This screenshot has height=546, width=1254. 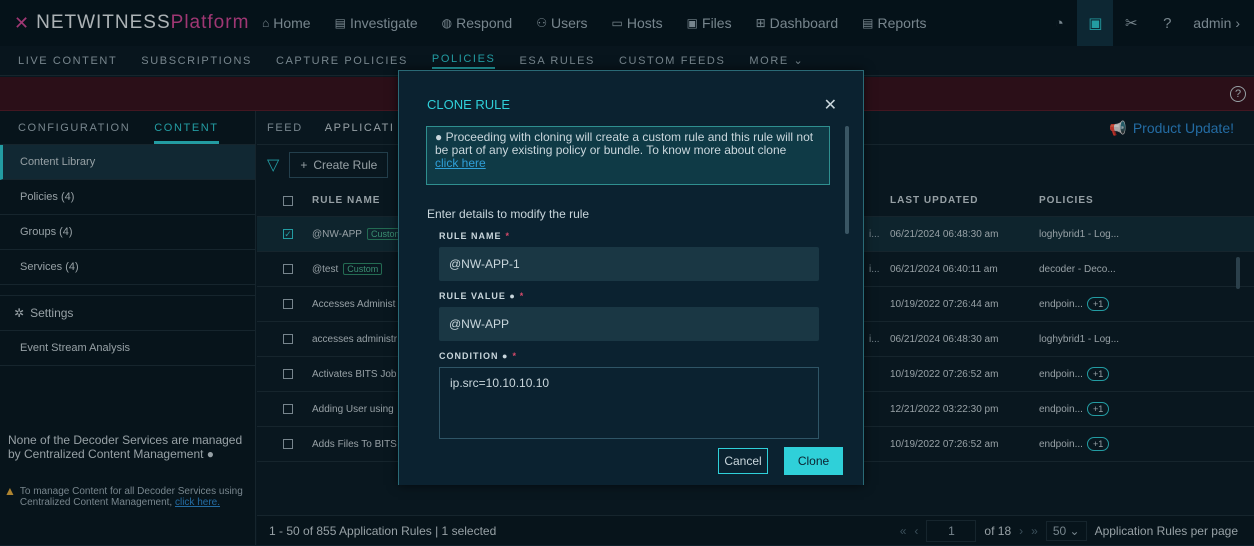 What do you see at coordinates (830, 105) in the screenshot?
I see `close-icon: ✕` at bounding box center [830, 105].